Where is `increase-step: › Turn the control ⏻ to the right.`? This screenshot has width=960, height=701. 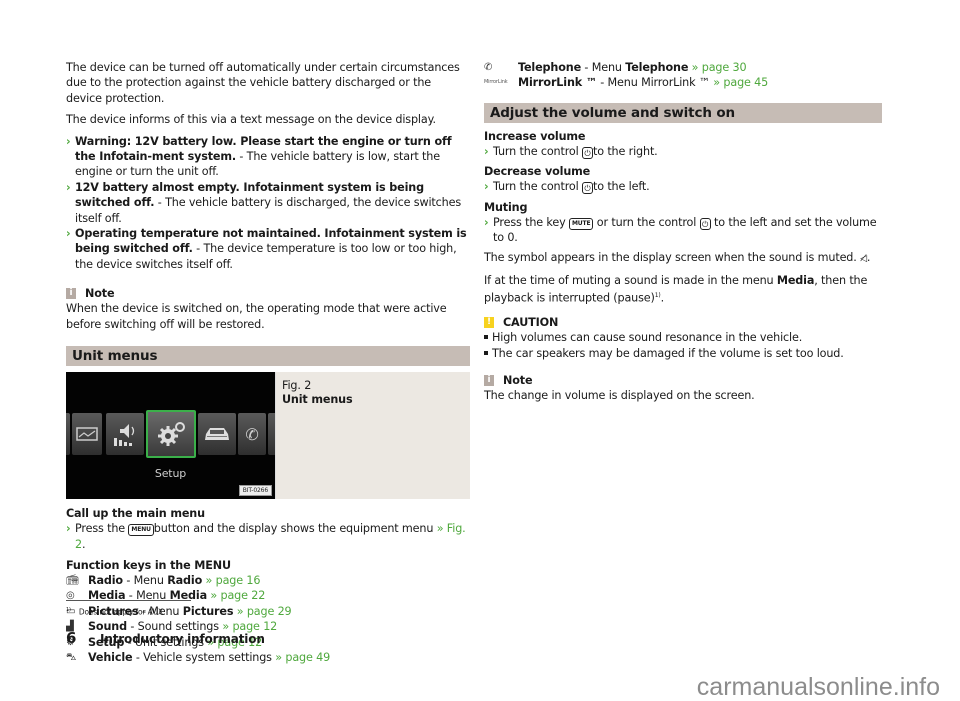 increase-step: › Turn the control ⏻ to the right. is located at coordinates (683, 151).